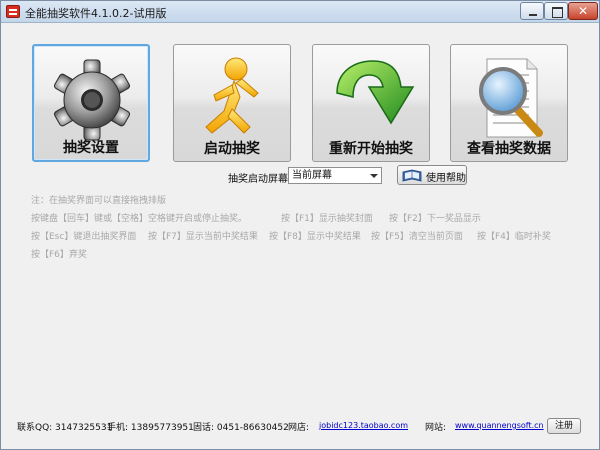  I want to click on minimize-button, so click(532, 11).